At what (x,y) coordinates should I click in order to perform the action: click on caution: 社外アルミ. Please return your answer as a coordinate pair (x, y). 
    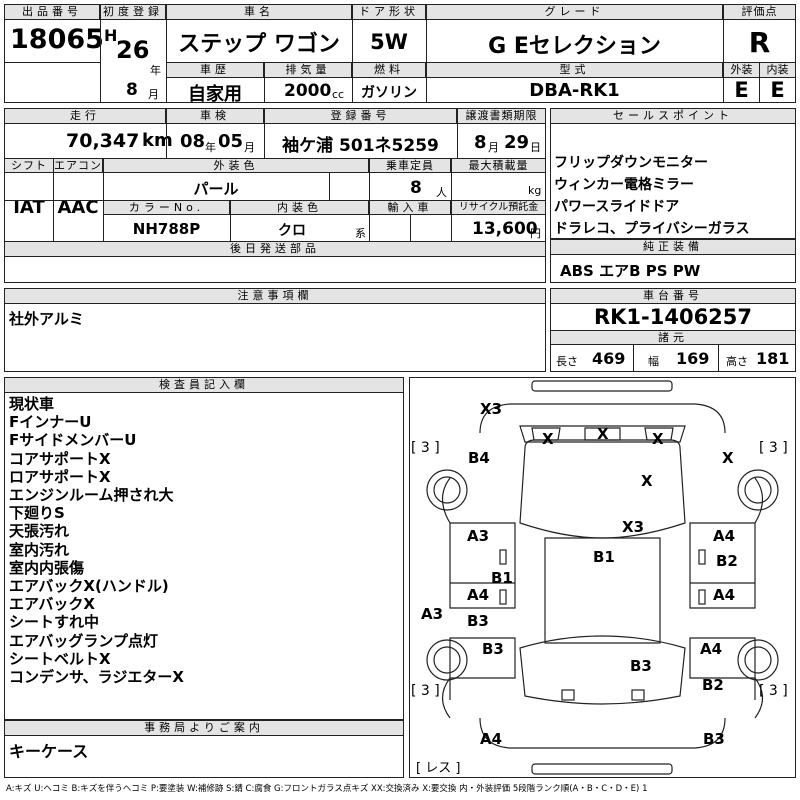
    Looking at the image, I should click on (46, 319).